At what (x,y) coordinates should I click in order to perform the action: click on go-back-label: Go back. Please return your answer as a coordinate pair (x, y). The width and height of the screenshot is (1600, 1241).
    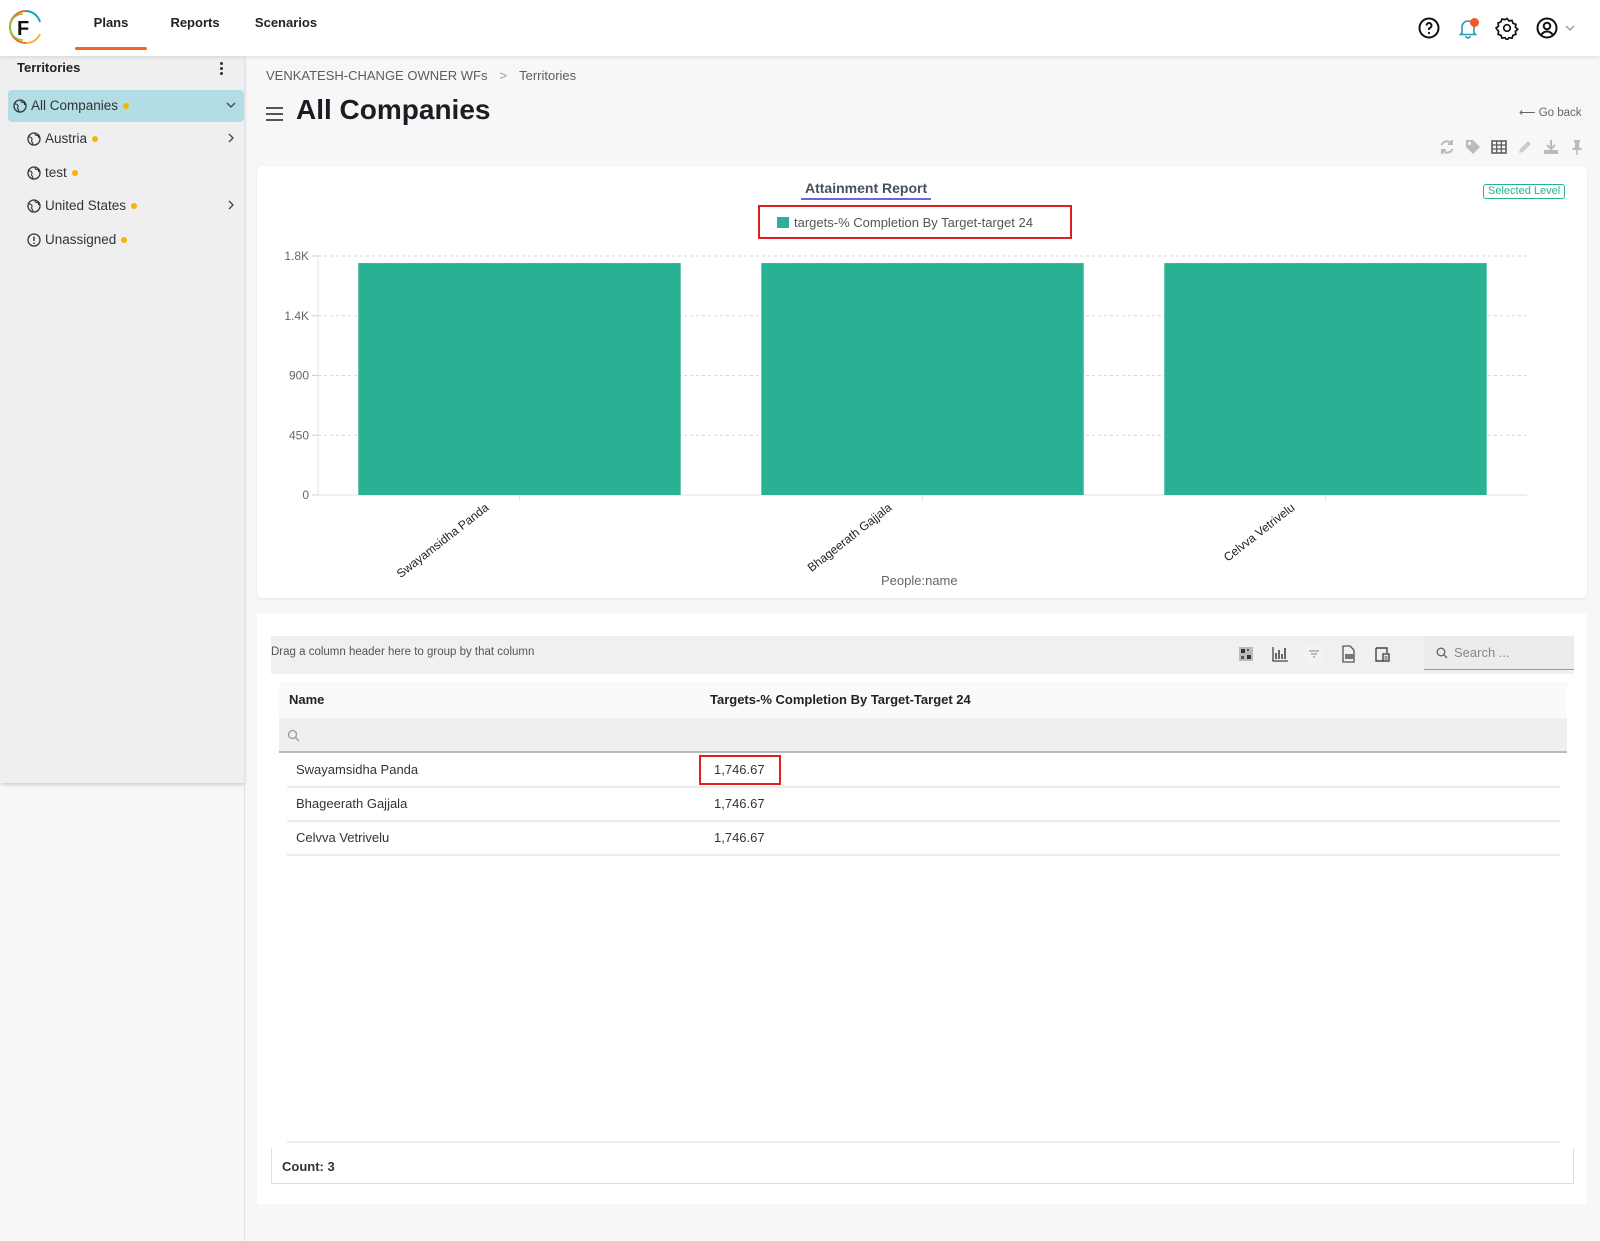
    Looking at the image, I should click on (1560, 113).